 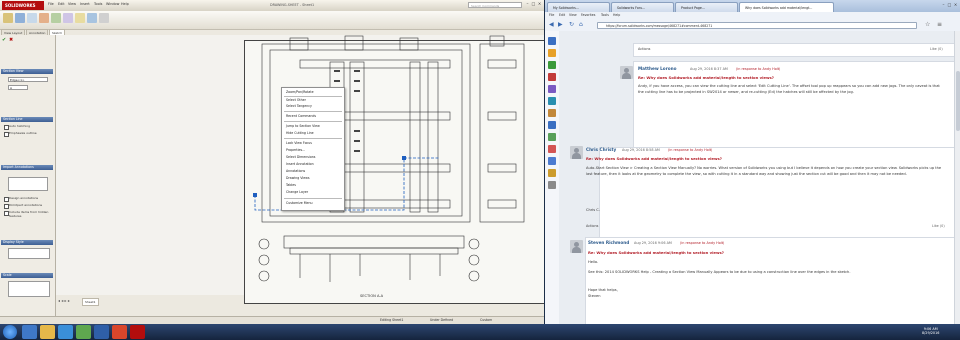 I want to click on solidworks-status-bar: Editing Sheet1 Under Defined Custom, so click(x=272, y=320).